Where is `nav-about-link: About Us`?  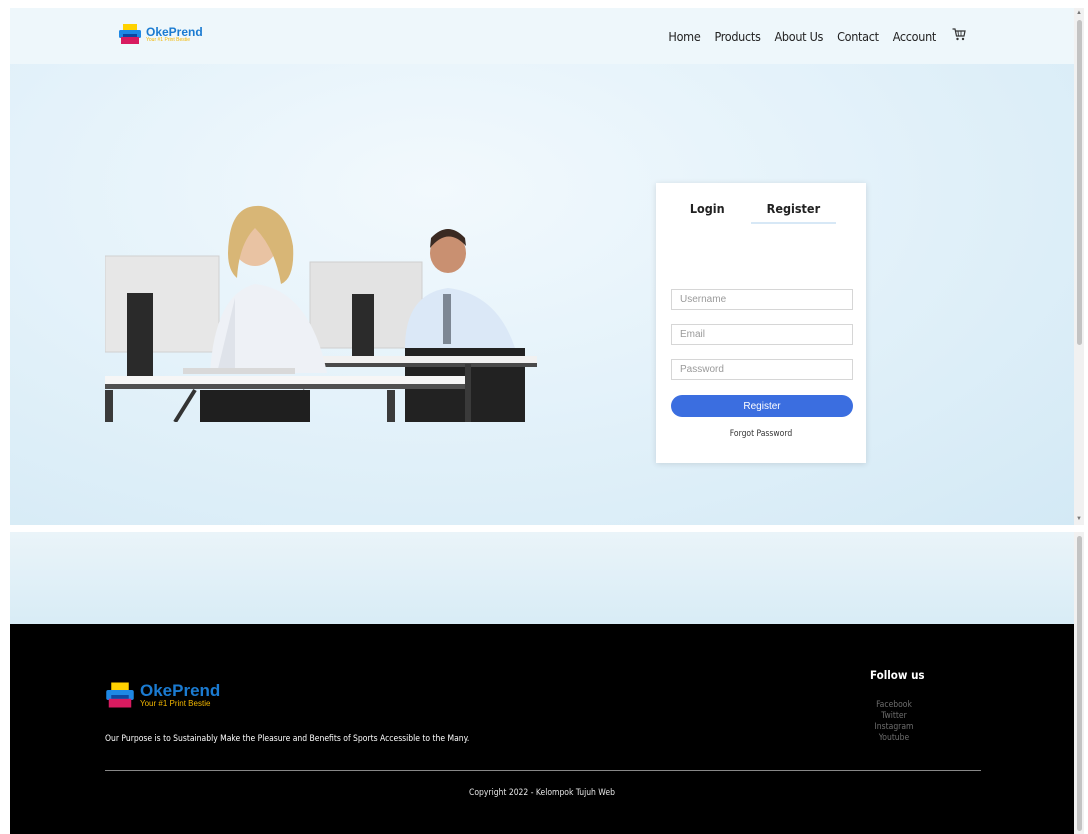
nav-about-link: About Us is located at coordinates (799, 36).